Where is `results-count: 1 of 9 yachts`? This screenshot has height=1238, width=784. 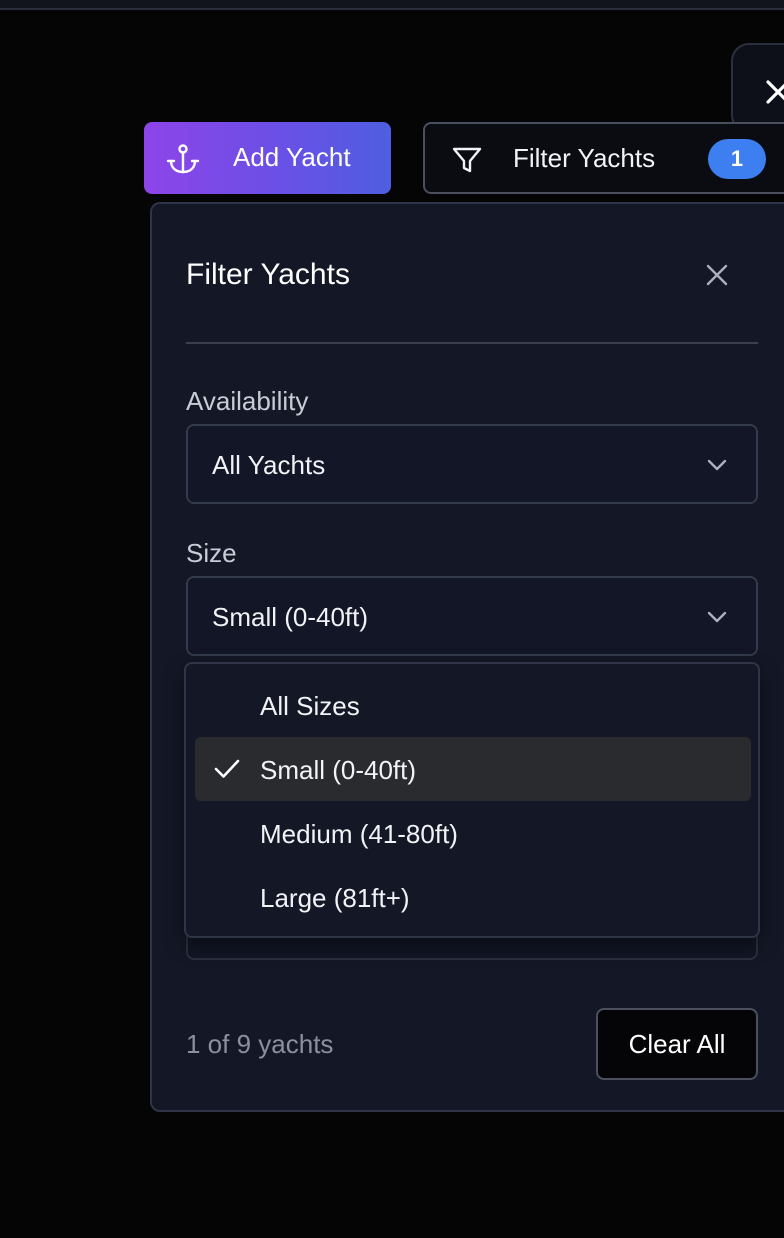 results-count: 1 of 9 yachts is located at coordinates (260, 1044).